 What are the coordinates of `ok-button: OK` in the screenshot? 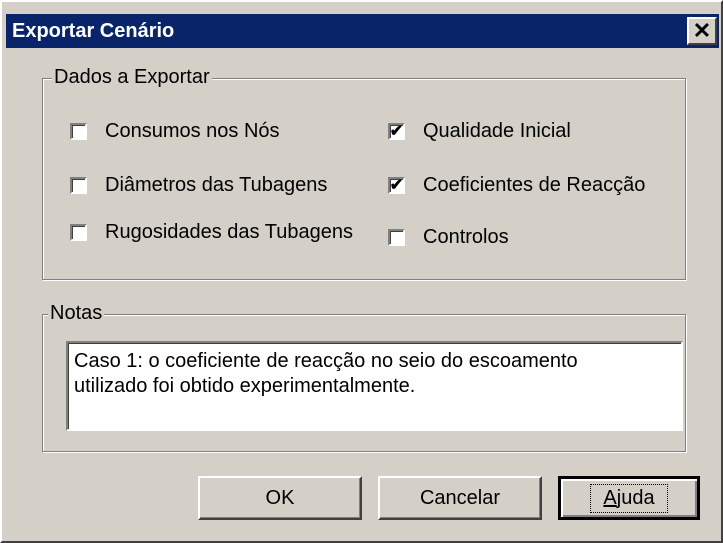 It's located at (280, 498).